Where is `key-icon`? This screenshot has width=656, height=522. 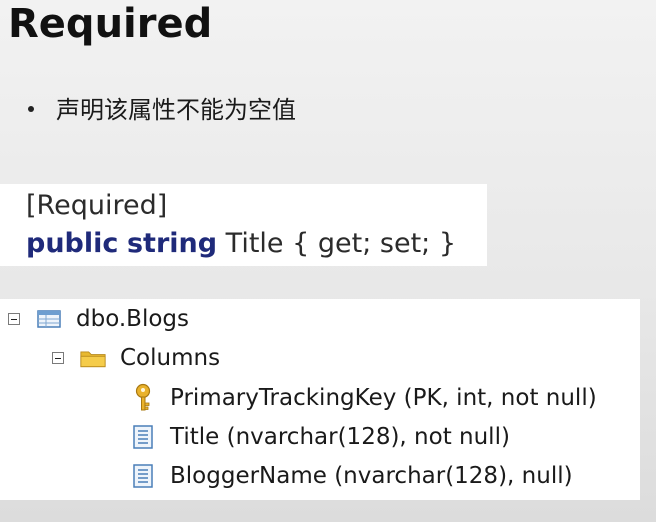
key-icon is located at coordinates (143, 397).